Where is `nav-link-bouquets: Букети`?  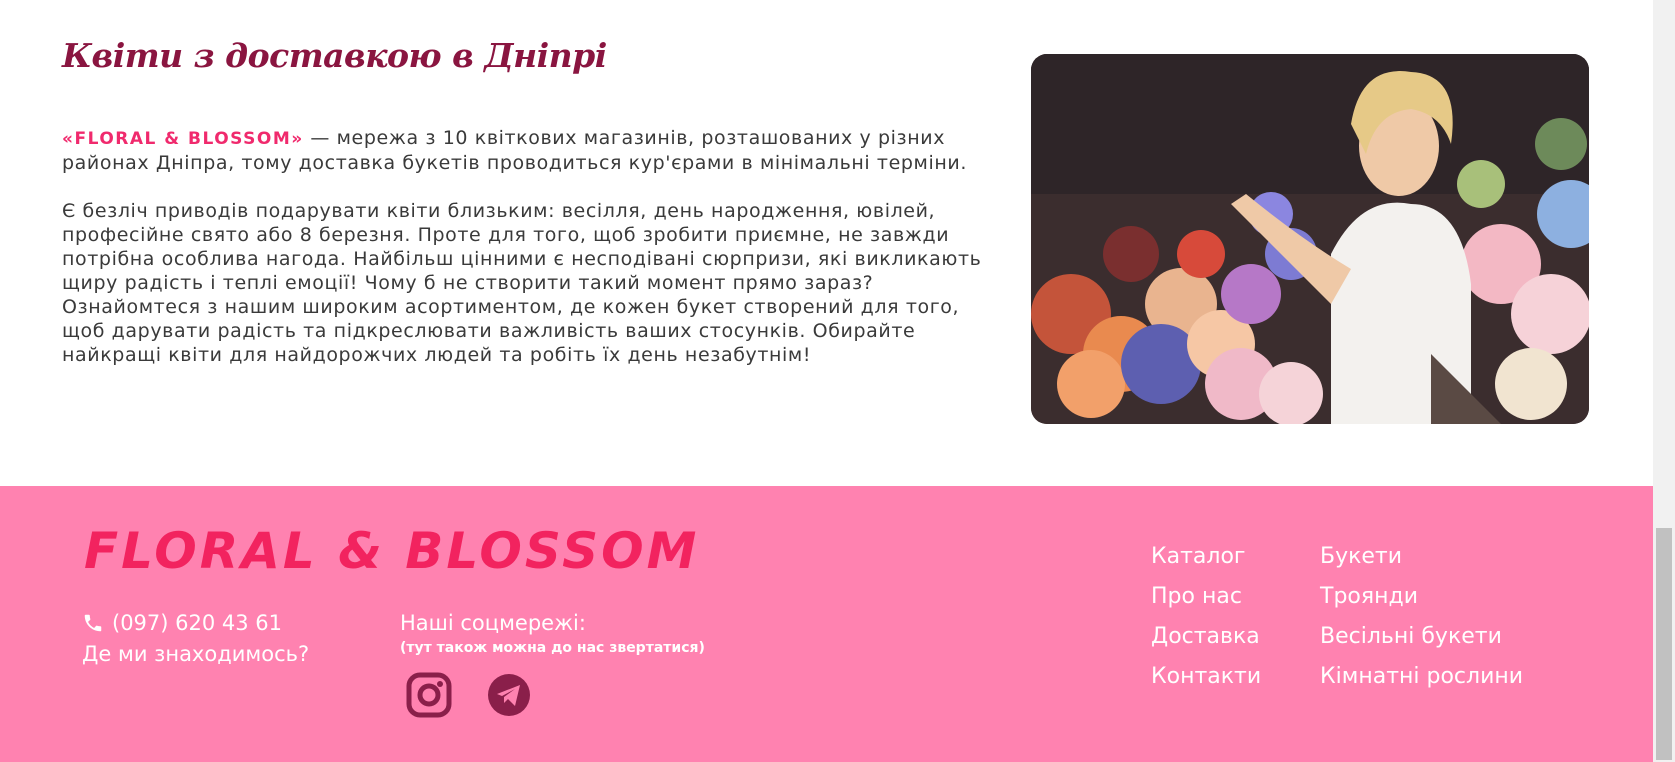
nav-link-bouquets: Букети is located at coordinates (1421, 562).